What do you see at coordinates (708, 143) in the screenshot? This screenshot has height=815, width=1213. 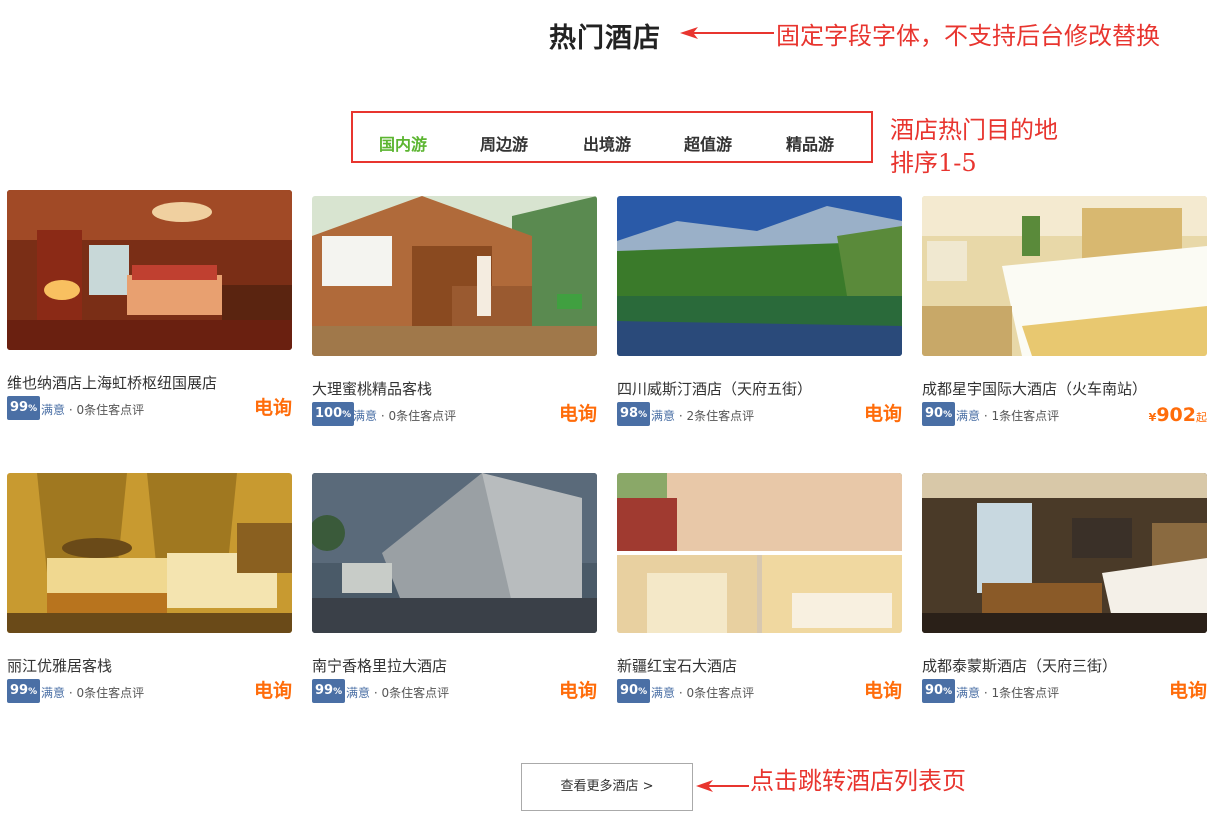 I see `tab-value: 超值游` at bounding box center [708, 143].